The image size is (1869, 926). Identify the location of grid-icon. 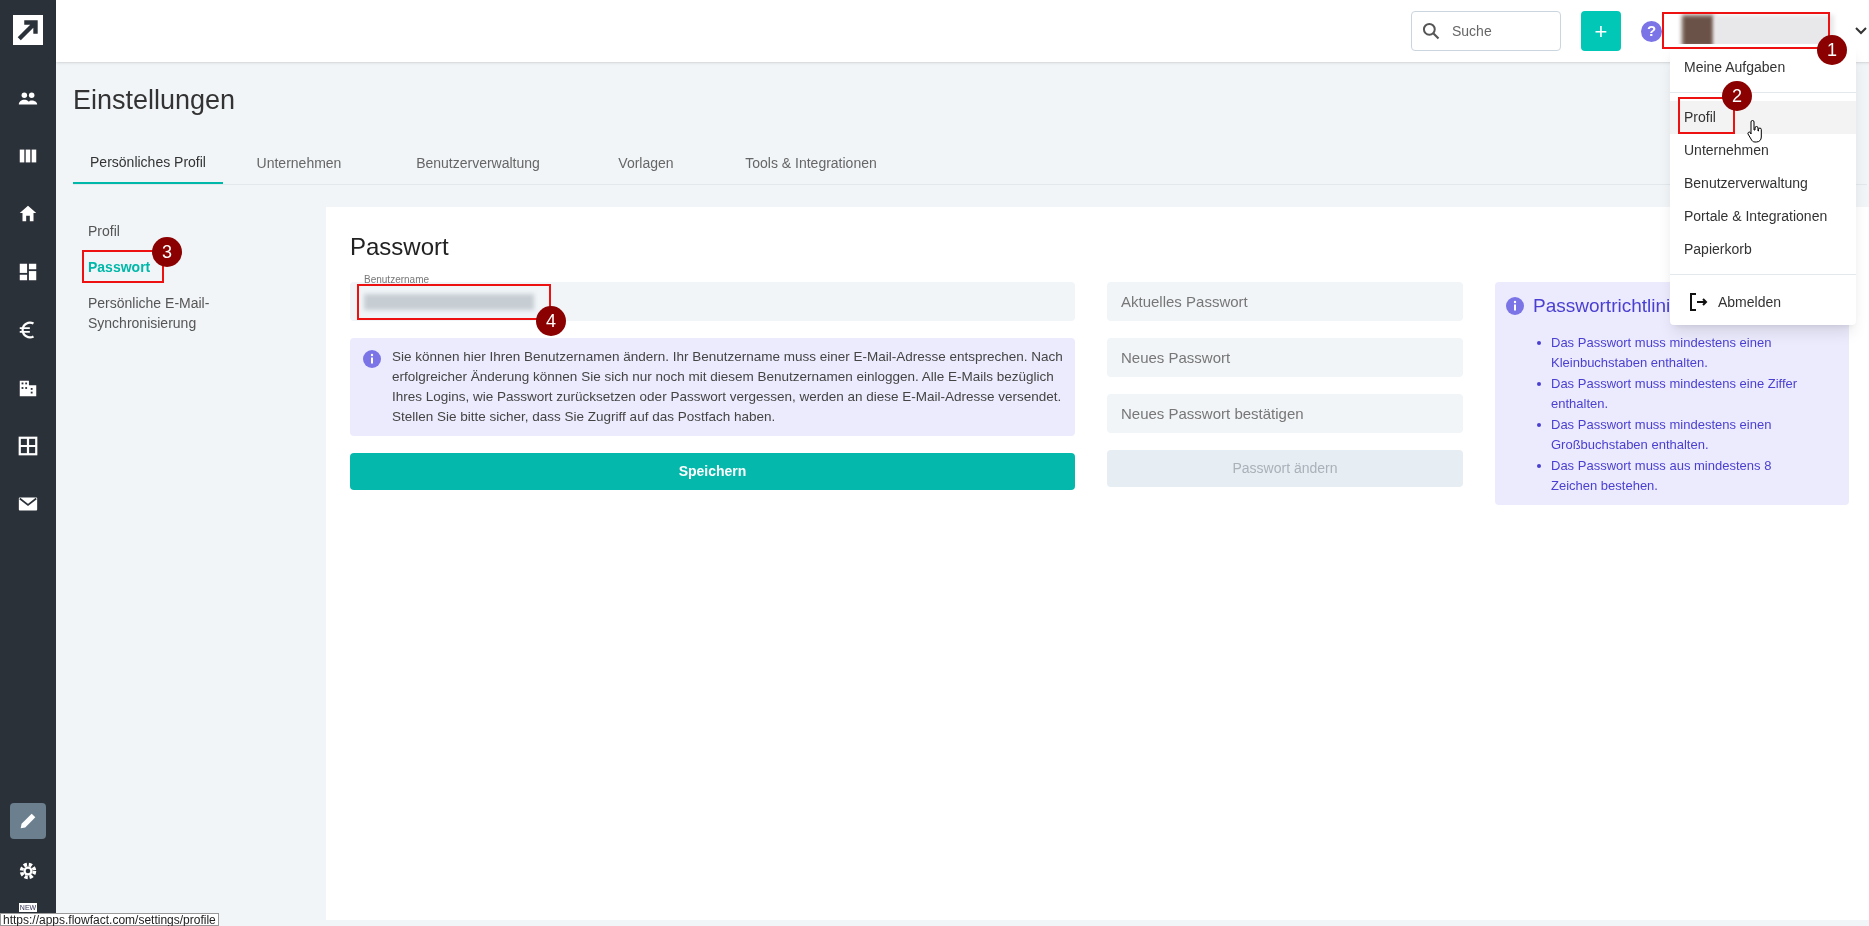
(28, 446).